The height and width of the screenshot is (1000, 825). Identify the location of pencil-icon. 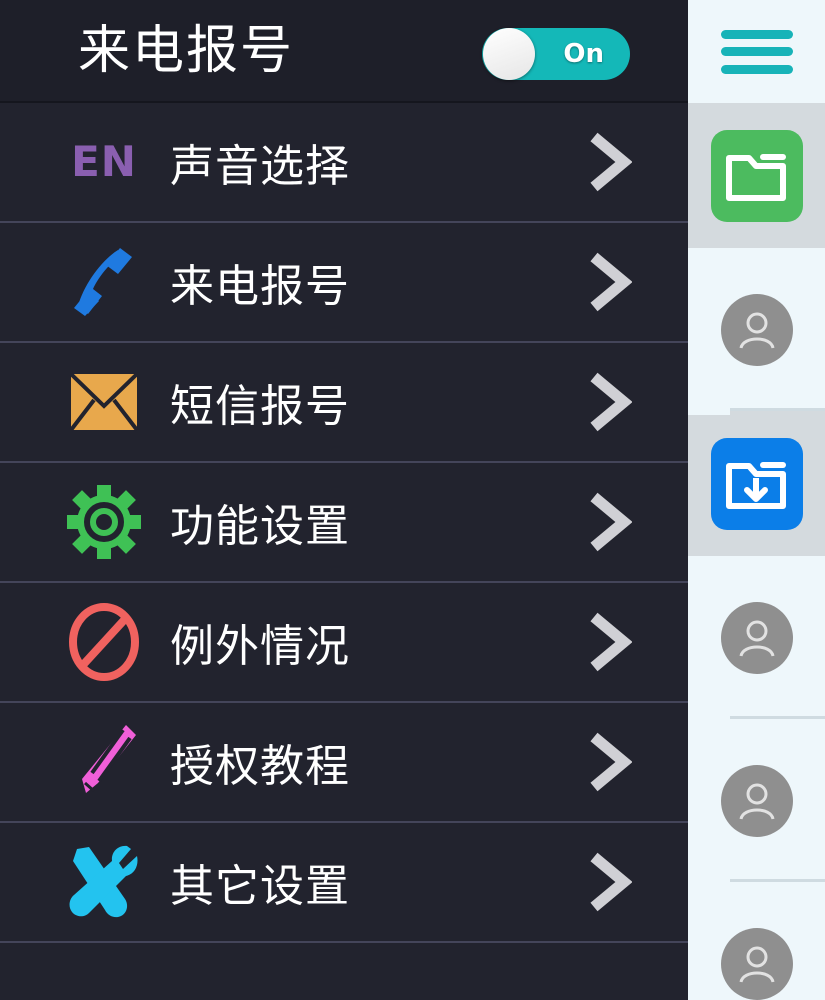
(104, 762).